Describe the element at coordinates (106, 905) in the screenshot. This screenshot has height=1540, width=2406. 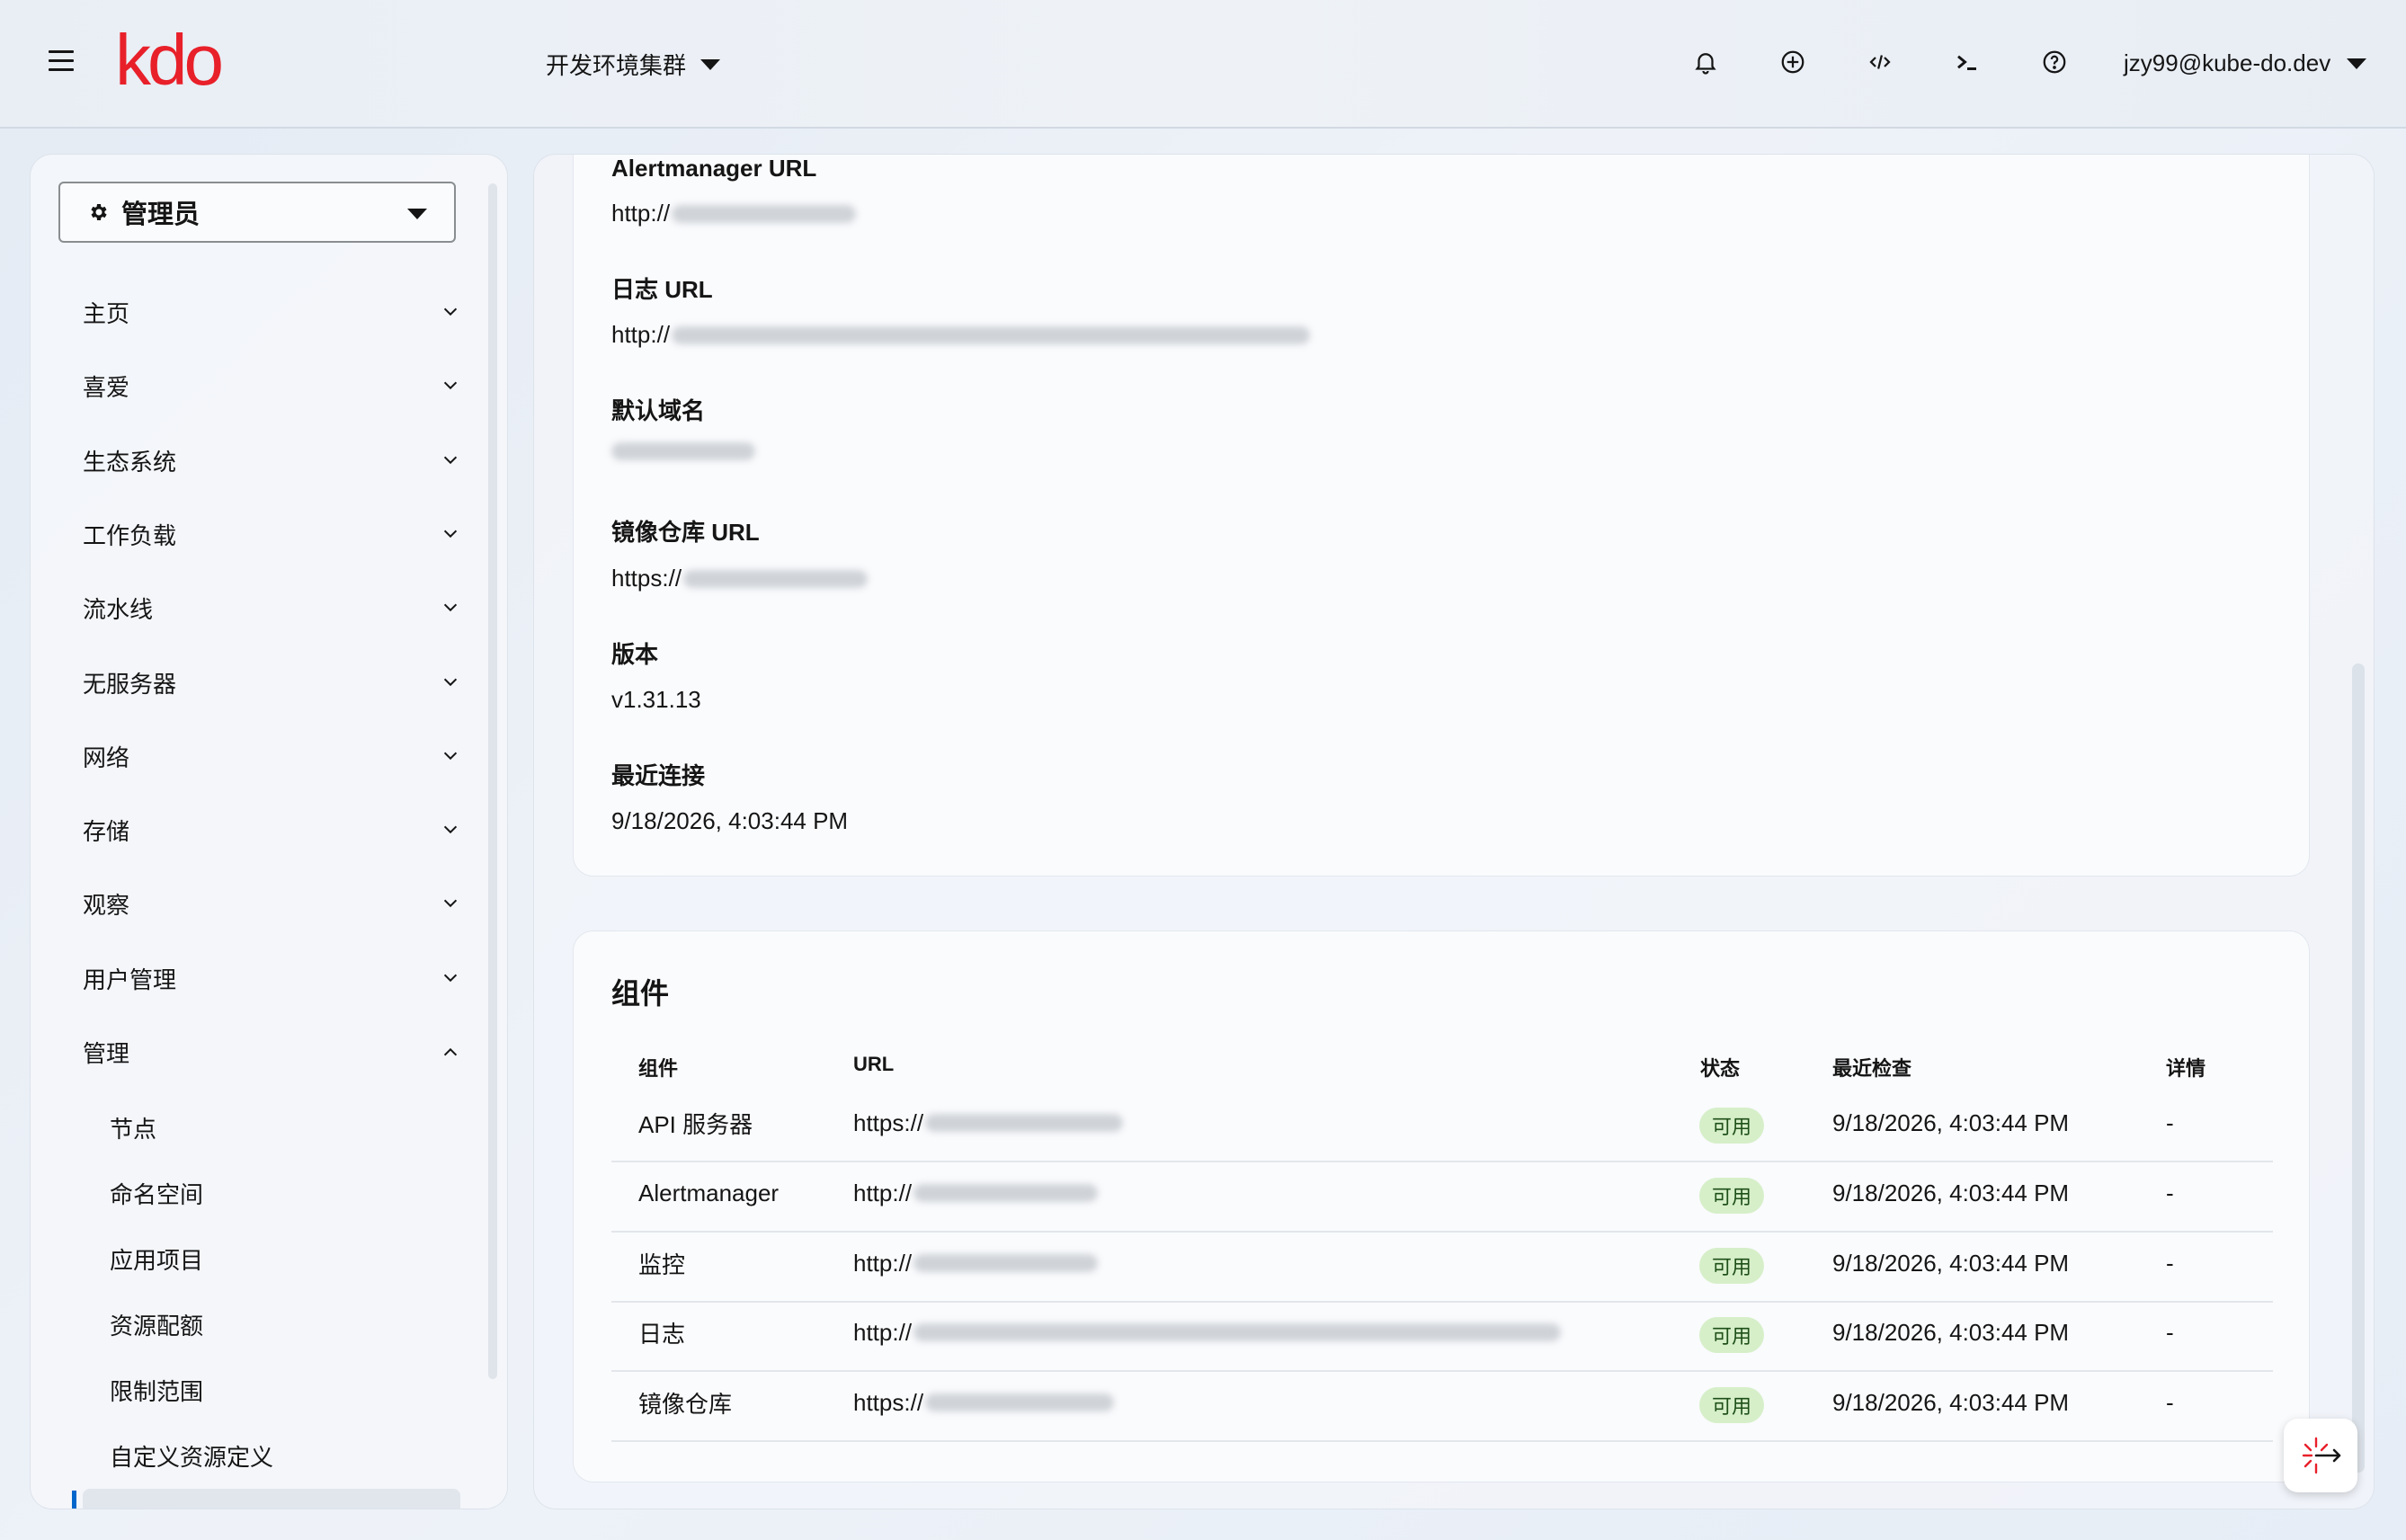
I see `sidebar-item-label: 观察` at that location.